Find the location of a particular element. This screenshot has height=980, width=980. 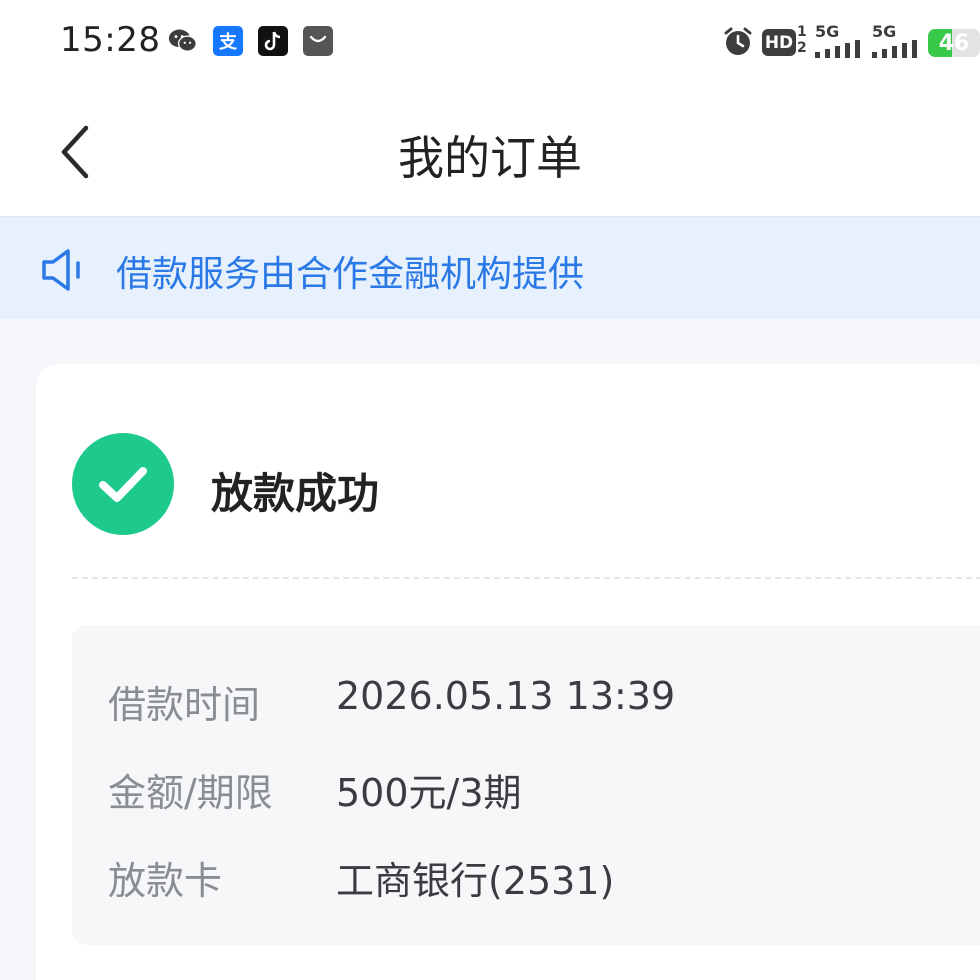

battery-icon: 46 is located at coordinates (954, 43).